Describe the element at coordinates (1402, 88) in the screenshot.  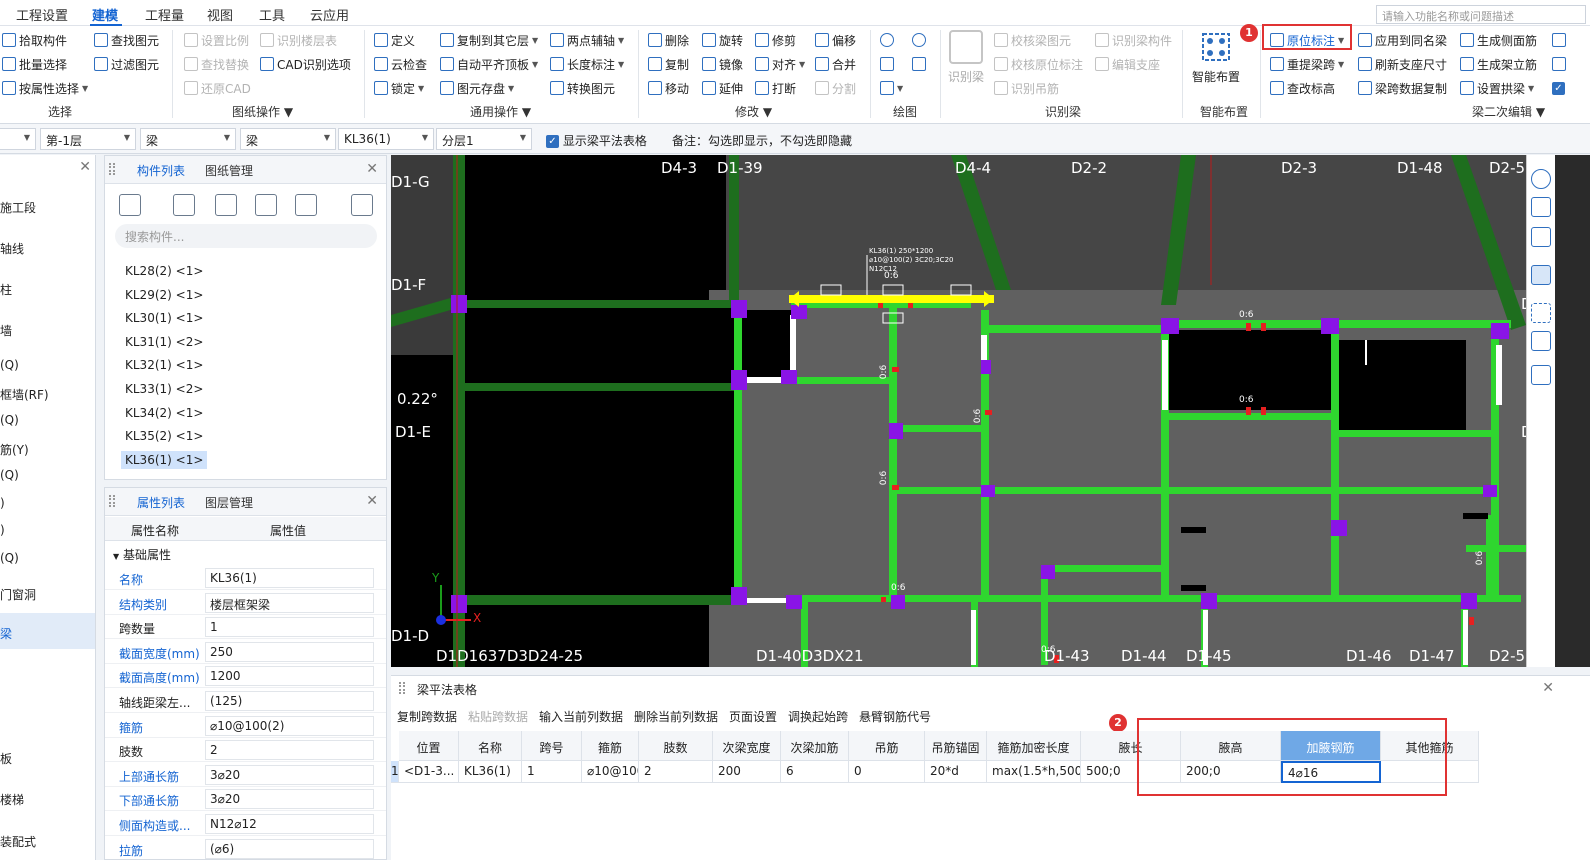
I see `span-data-copy-button: 梁跨数据复制` at that location.